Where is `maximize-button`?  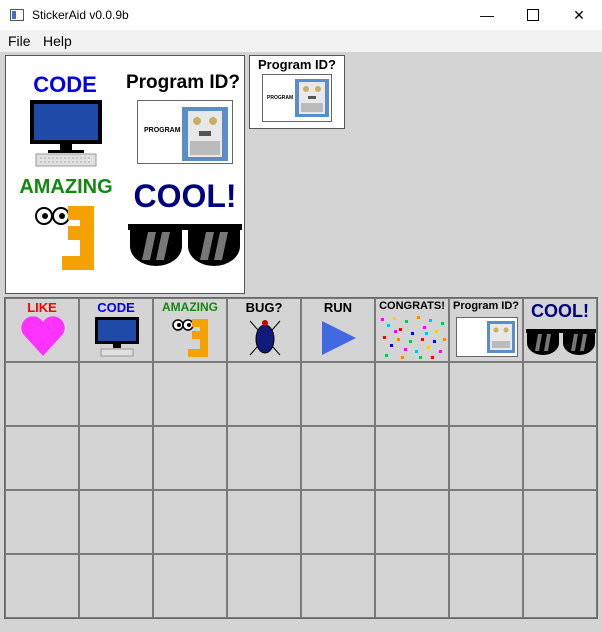
maximize-button is located at coordinates (533, 15).